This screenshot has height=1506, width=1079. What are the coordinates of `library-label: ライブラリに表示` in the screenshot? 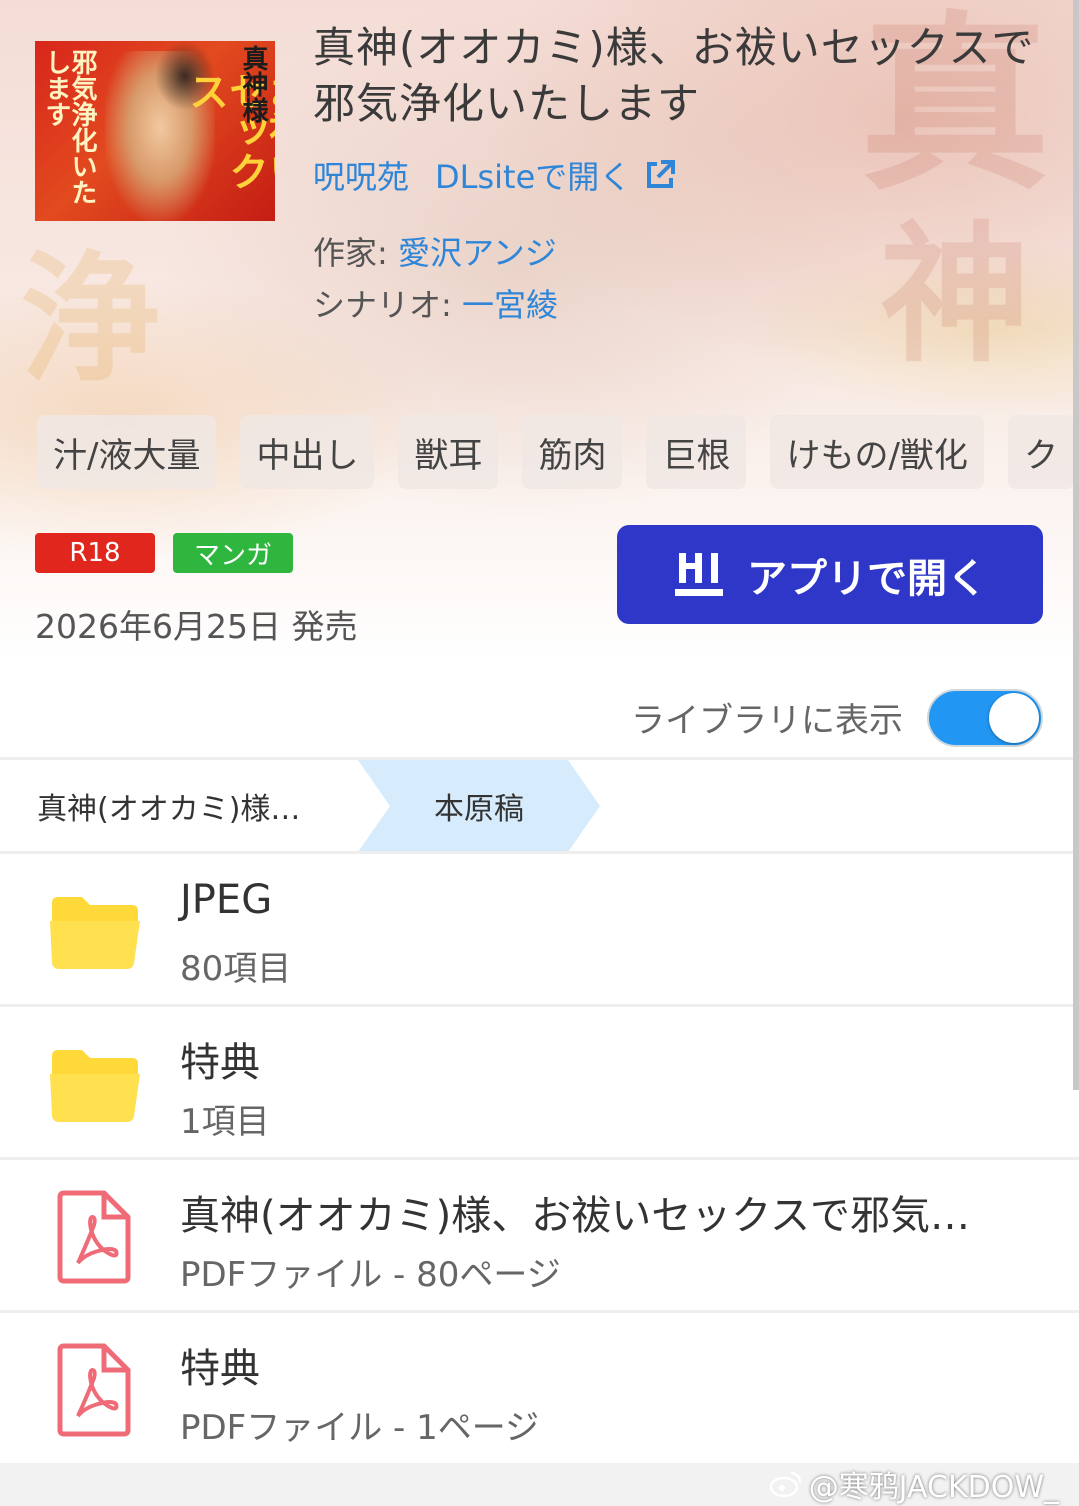 It's located at (767, 721).